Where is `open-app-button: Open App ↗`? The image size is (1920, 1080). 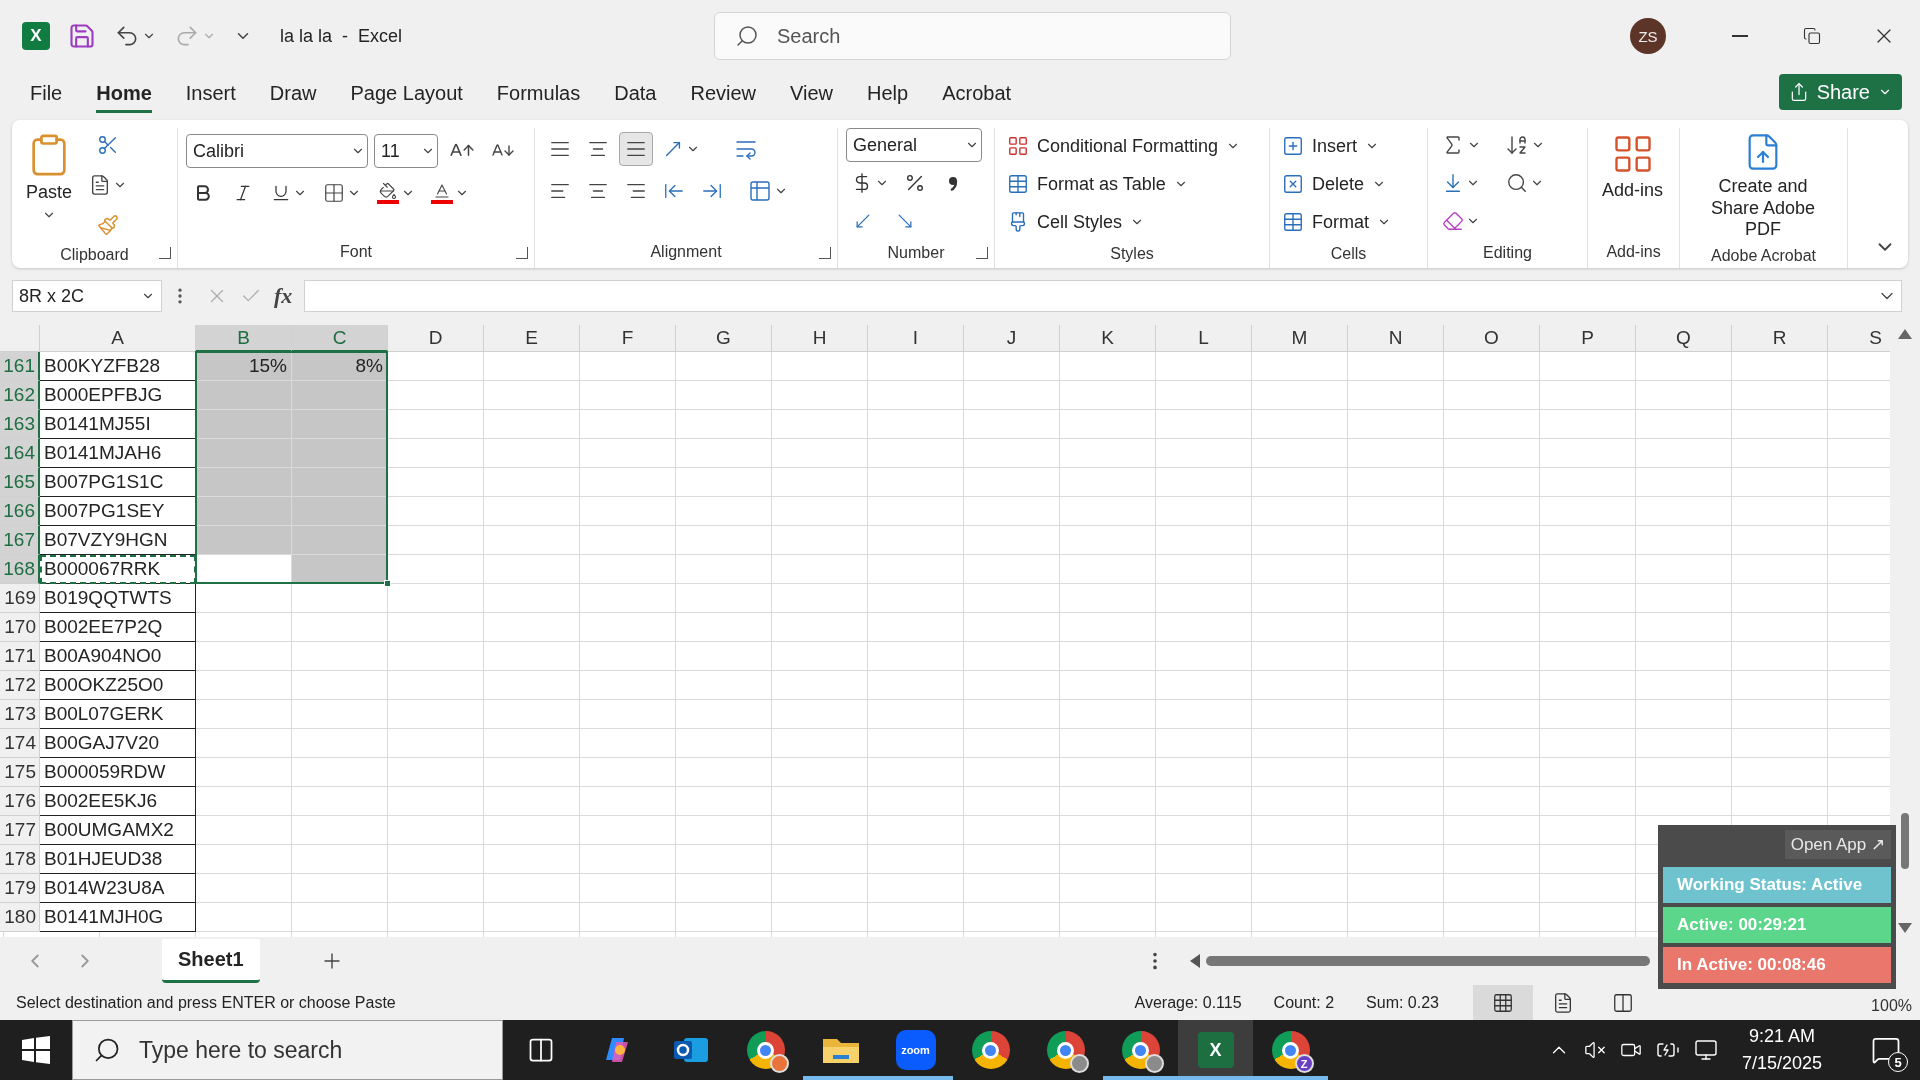 open-app-button: Open App ↗ is located at coordinates (1837, 844).